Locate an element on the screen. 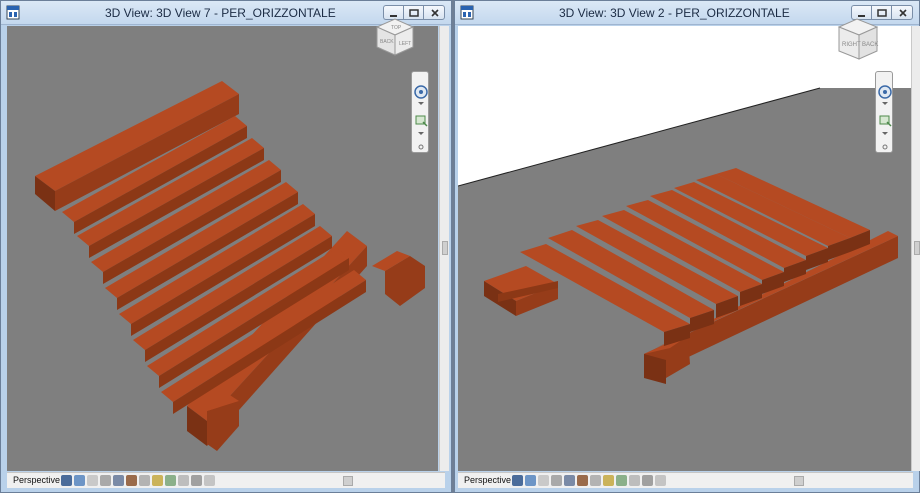 The image size is (920, 493). viewcube-widget: RIGHT BACK is located at coordinates (858, 38).